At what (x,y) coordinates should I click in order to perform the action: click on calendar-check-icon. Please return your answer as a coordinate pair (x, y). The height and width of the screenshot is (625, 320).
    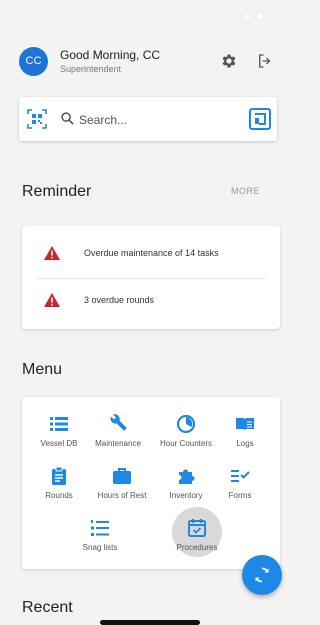
    Looking at the image, I should click on (197, 528).